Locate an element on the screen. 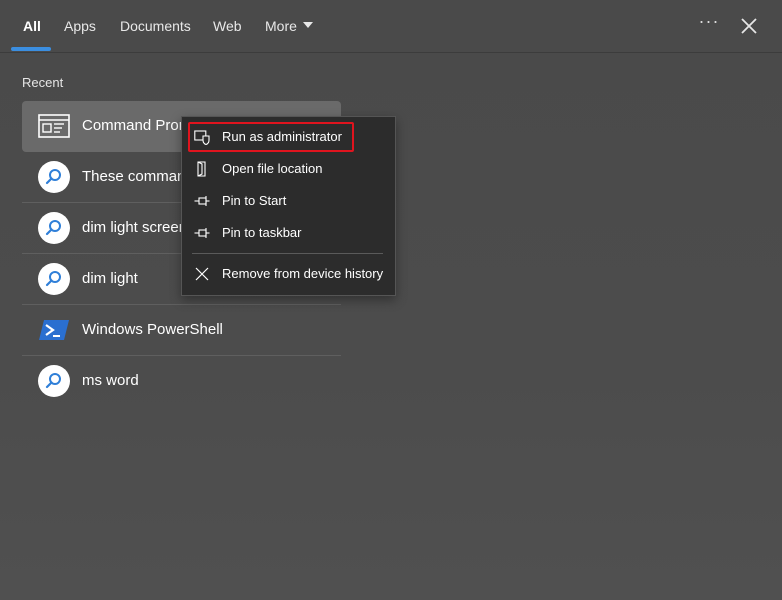 Image resolution: width=782 pixels, height=600 pixels. context-menu: Run as administrator Open file location is located at coordinates (288, 206).